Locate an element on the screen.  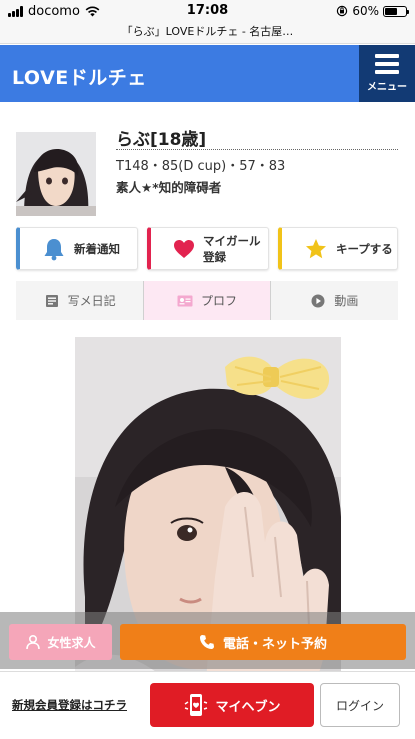
profile-card-icon is located at coordinates (185, 301).